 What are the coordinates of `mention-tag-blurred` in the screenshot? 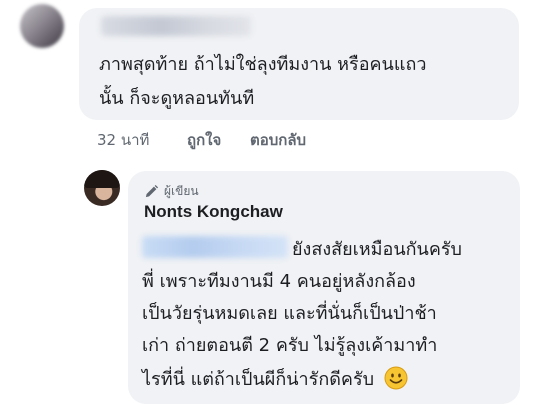 It's located at (215, 247).